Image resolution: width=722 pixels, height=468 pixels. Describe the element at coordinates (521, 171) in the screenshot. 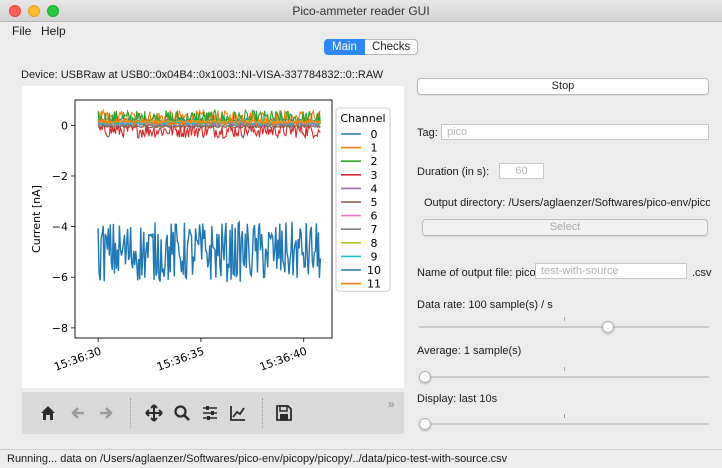

I see `duration-input: 60` at that location.